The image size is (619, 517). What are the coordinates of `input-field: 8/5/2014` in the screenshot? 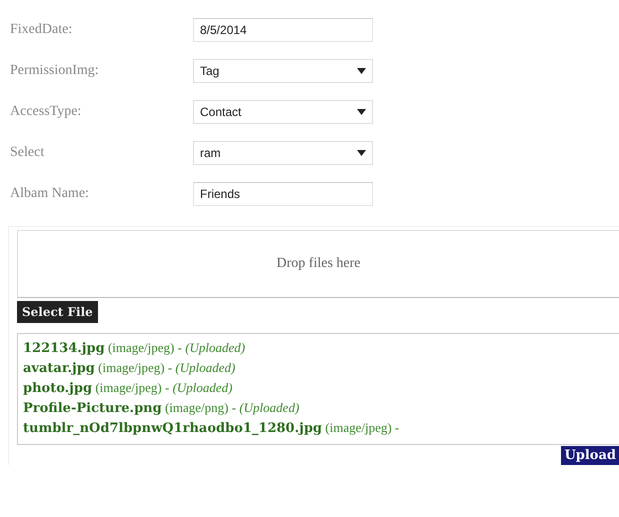 It's located at (283, 30).